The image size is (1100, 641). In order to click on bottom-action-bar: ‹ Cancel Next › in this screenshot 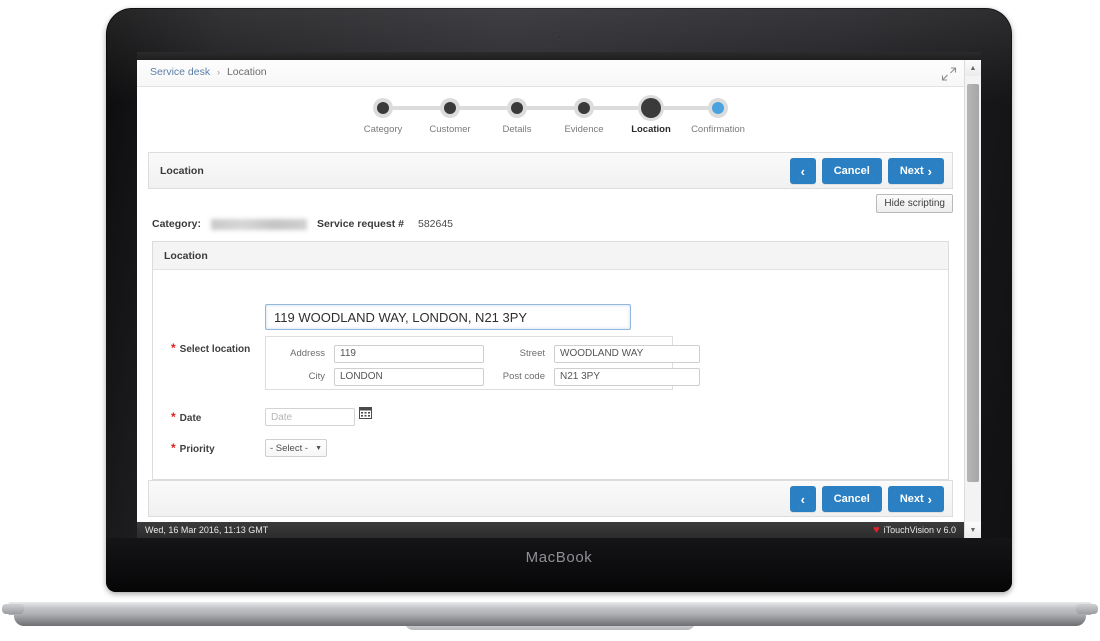, I will do `click(550, 498)`.